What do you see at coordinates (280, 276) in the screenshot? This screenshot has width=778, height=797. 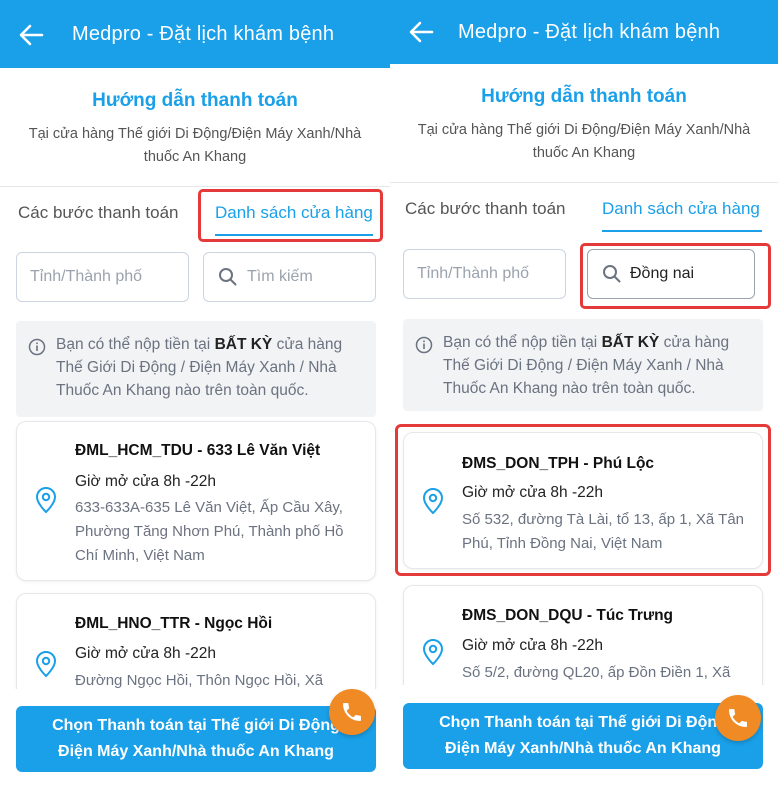 I see `search-placeholder: Tìm kiếm` at bounding box center [280, 276].